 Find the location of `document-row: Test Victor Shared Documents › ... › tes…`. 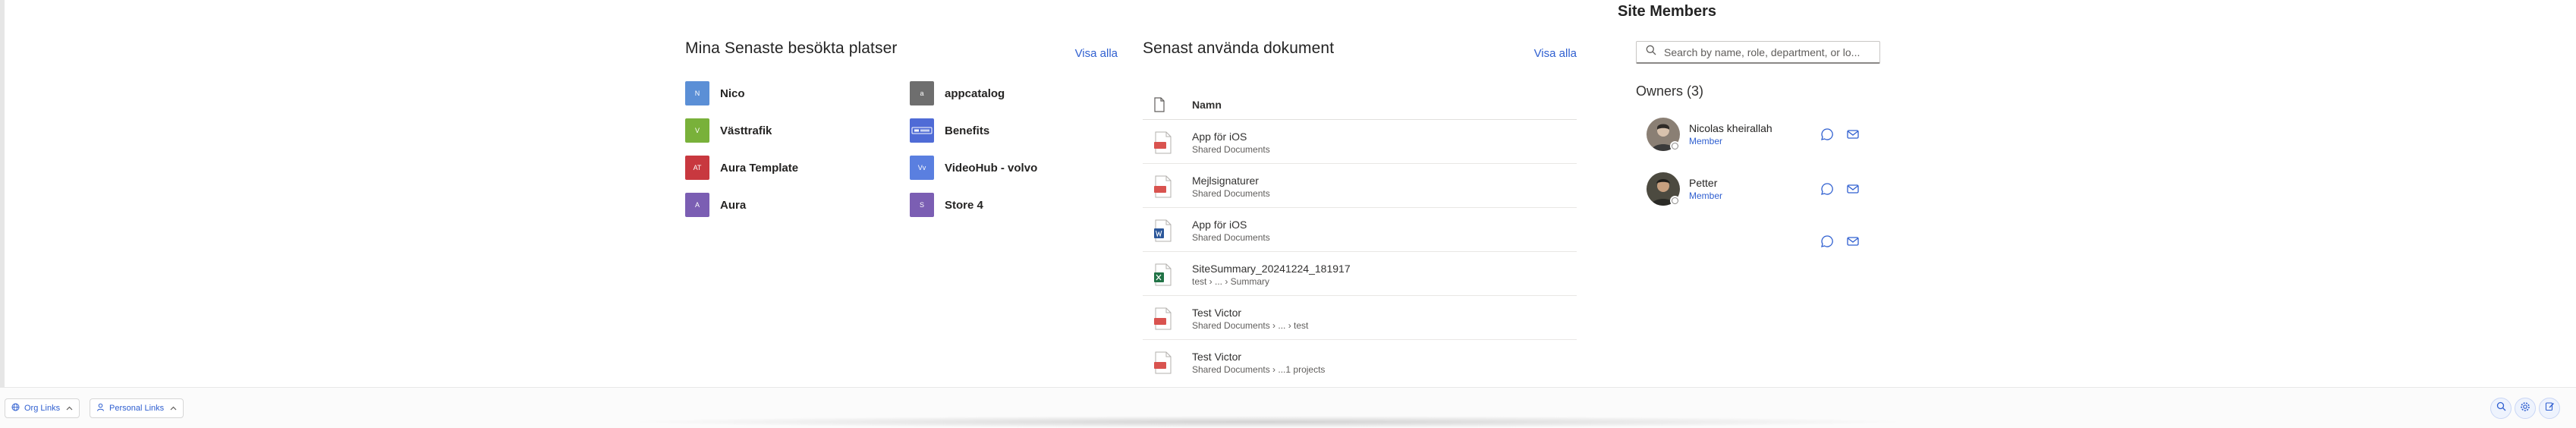

document-row: Test Victor Shared Documents › ... › tes… is located at coordinates (1360, 318).